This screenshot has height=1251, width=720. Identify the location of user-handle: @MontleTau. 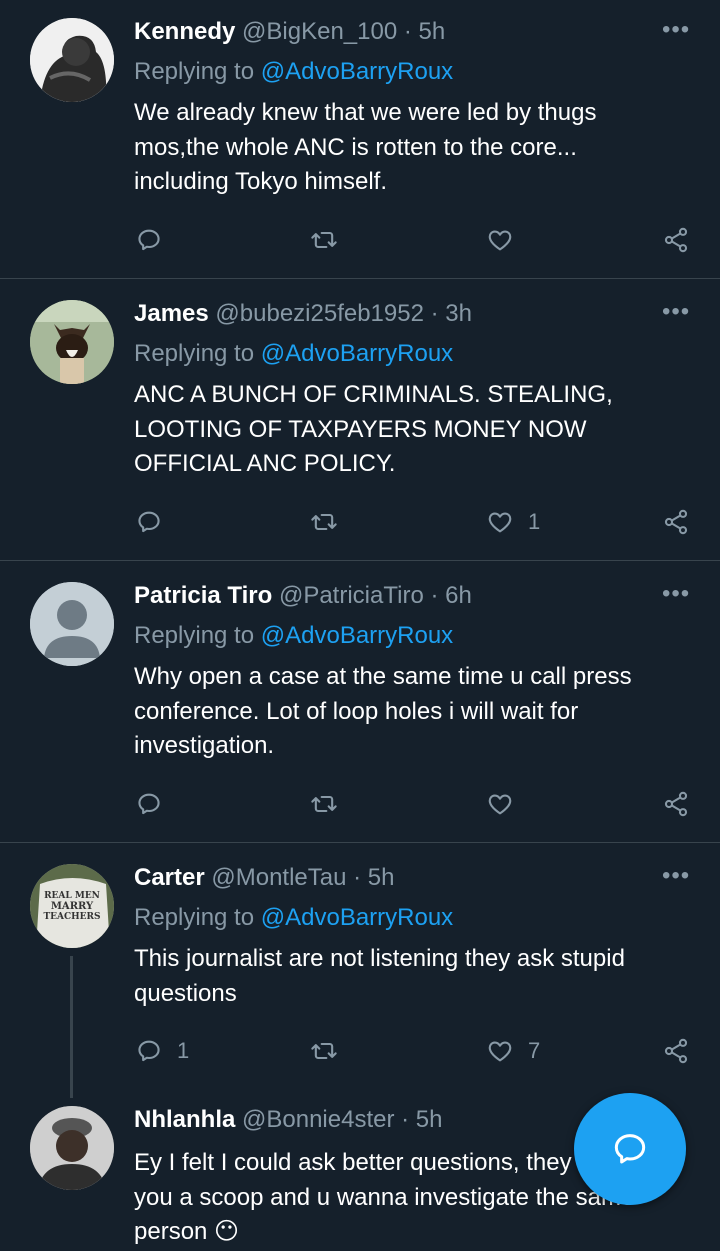
(278, 877).